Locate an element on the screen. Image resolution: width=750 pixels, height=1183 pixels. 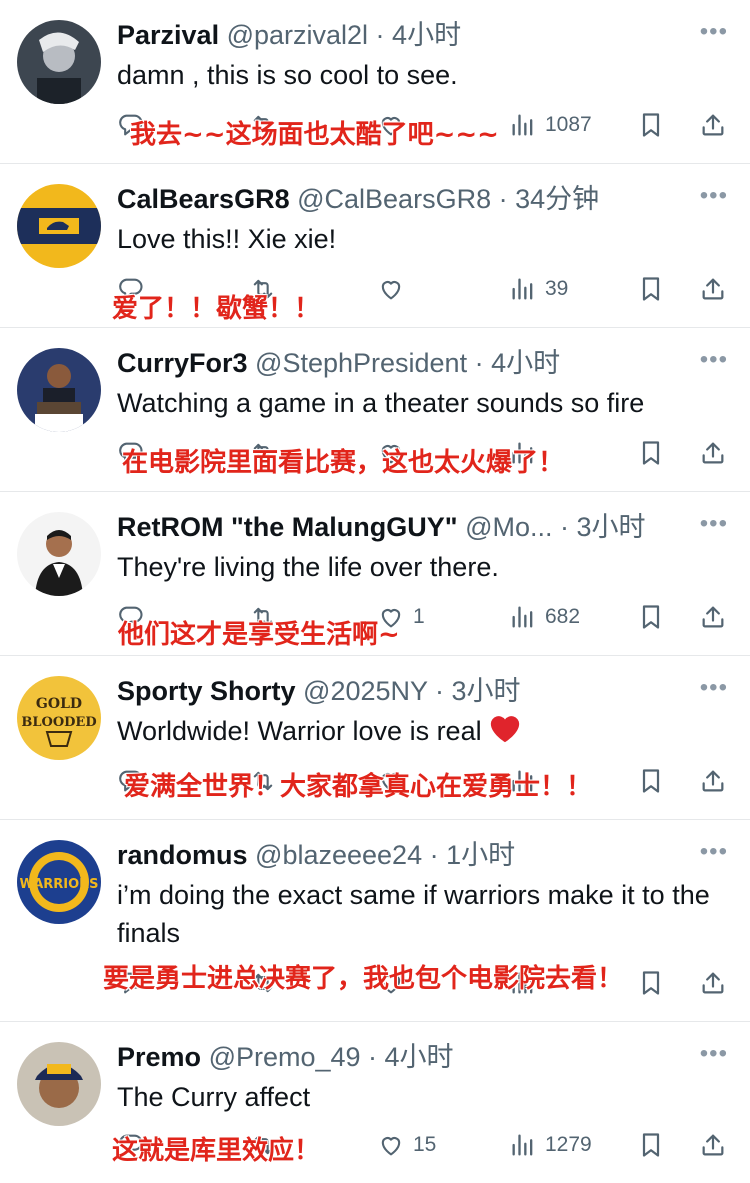
likes-count: 1 is located at coordinates (419, 616).